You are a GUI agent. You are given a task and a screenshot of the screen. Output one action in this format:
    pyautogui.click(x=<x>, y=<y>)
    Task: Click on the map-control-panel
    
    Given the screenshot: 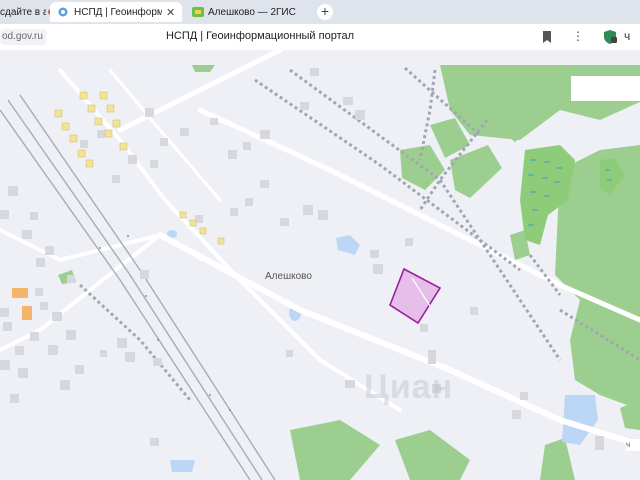 What is the action you would take?
    pyautogui.click(x=605, y=88)
    